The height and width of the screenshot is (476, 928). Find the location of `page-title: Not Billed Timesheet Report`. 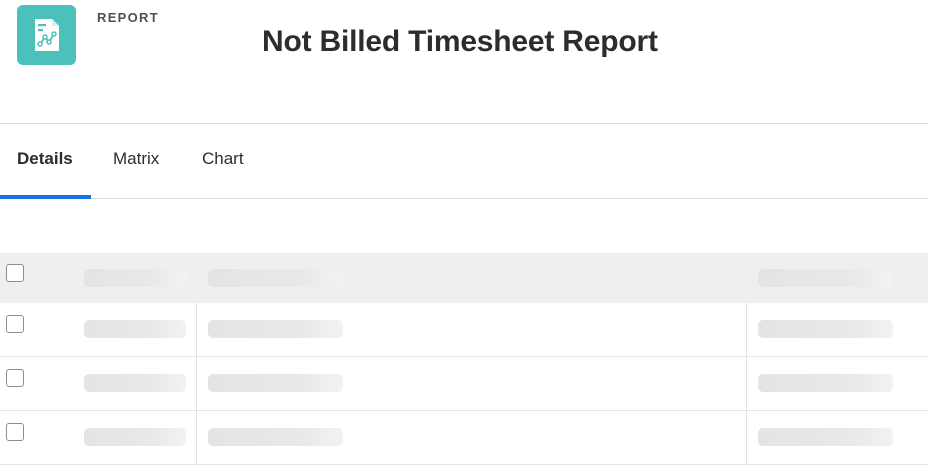

page-title: Not Billed Timesheet Report is located at coordinates (460, 41).